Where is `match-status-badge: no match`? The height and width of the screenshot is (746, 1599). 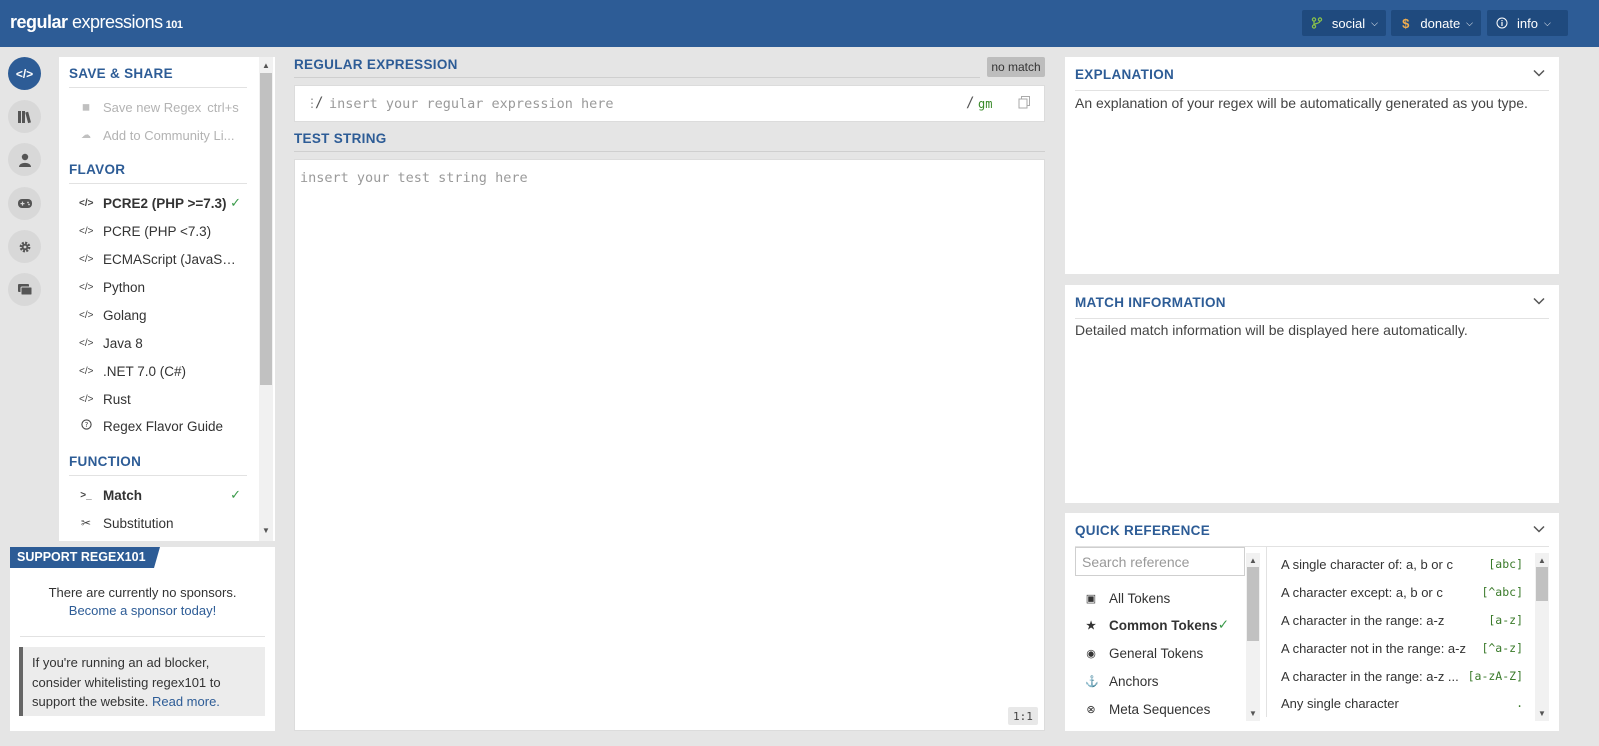 match-status-badge: no match is located at coordinates (1016, 67).